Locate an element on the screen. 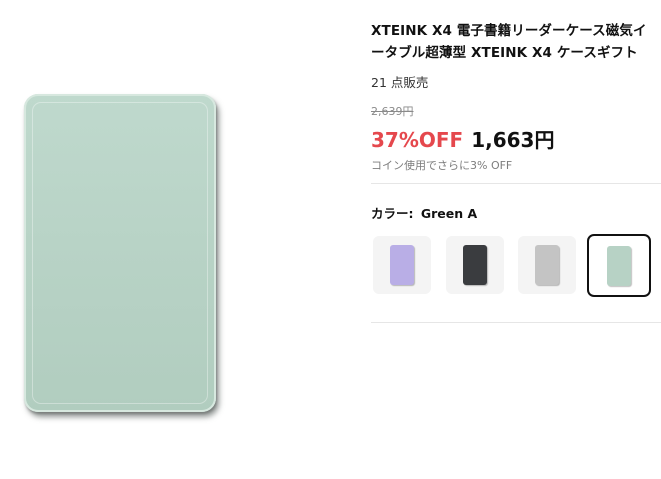 This screenshot has height=479, width=661. color-swatch-purple is located at coordinates (402, 265).